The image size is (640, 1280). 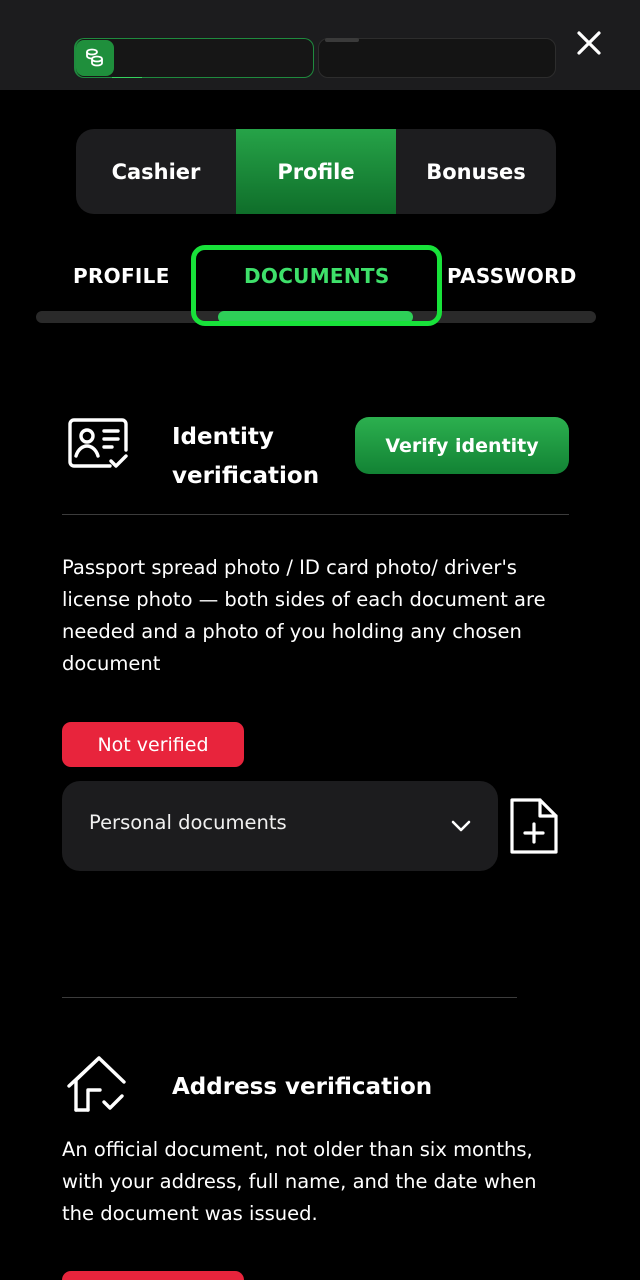 I want to click on subtab-profile: PROFILE, so click(x=121, y=276).